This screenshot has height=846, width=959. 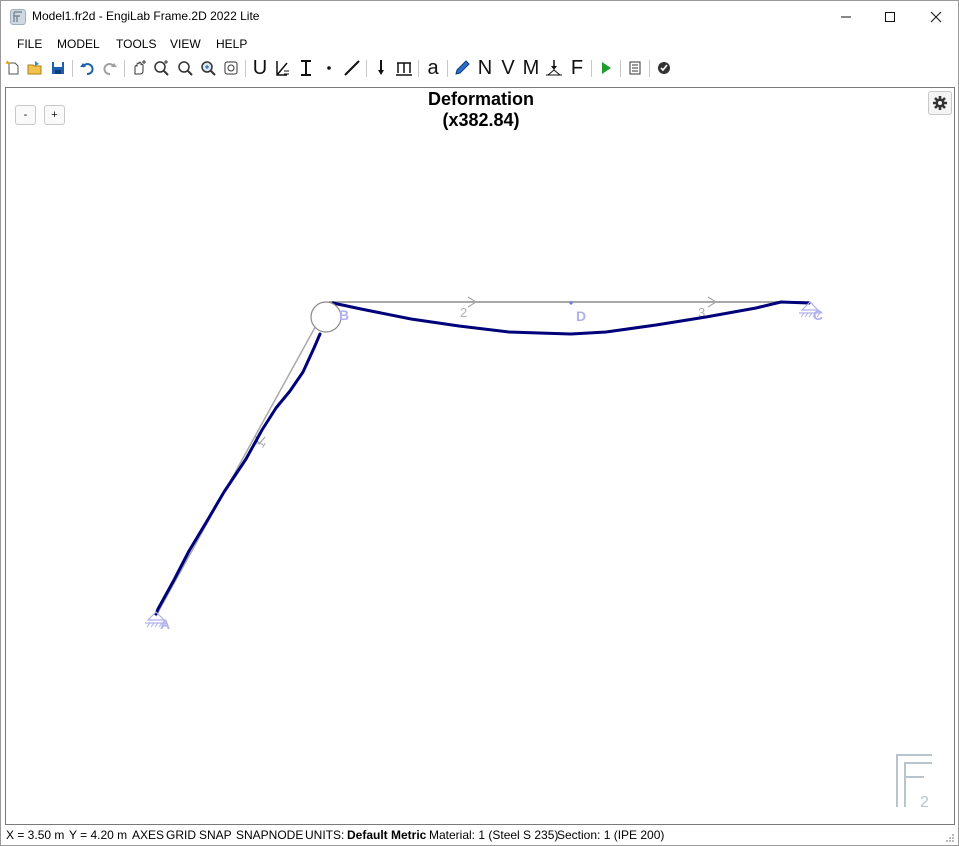 I want to click on point-load-button, so click(x=381, y=68).